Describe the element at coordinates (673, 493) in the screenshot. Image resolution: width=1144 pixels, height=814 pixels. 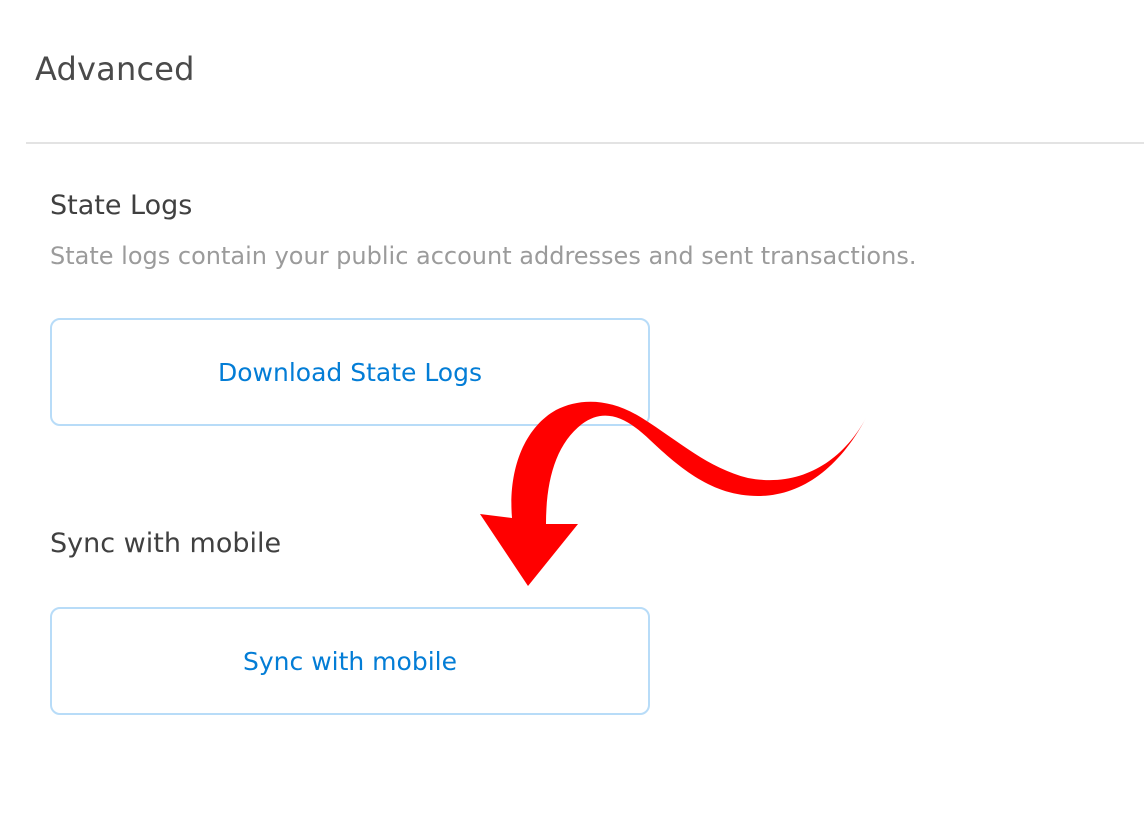
I see `arrow-shape` at that location.